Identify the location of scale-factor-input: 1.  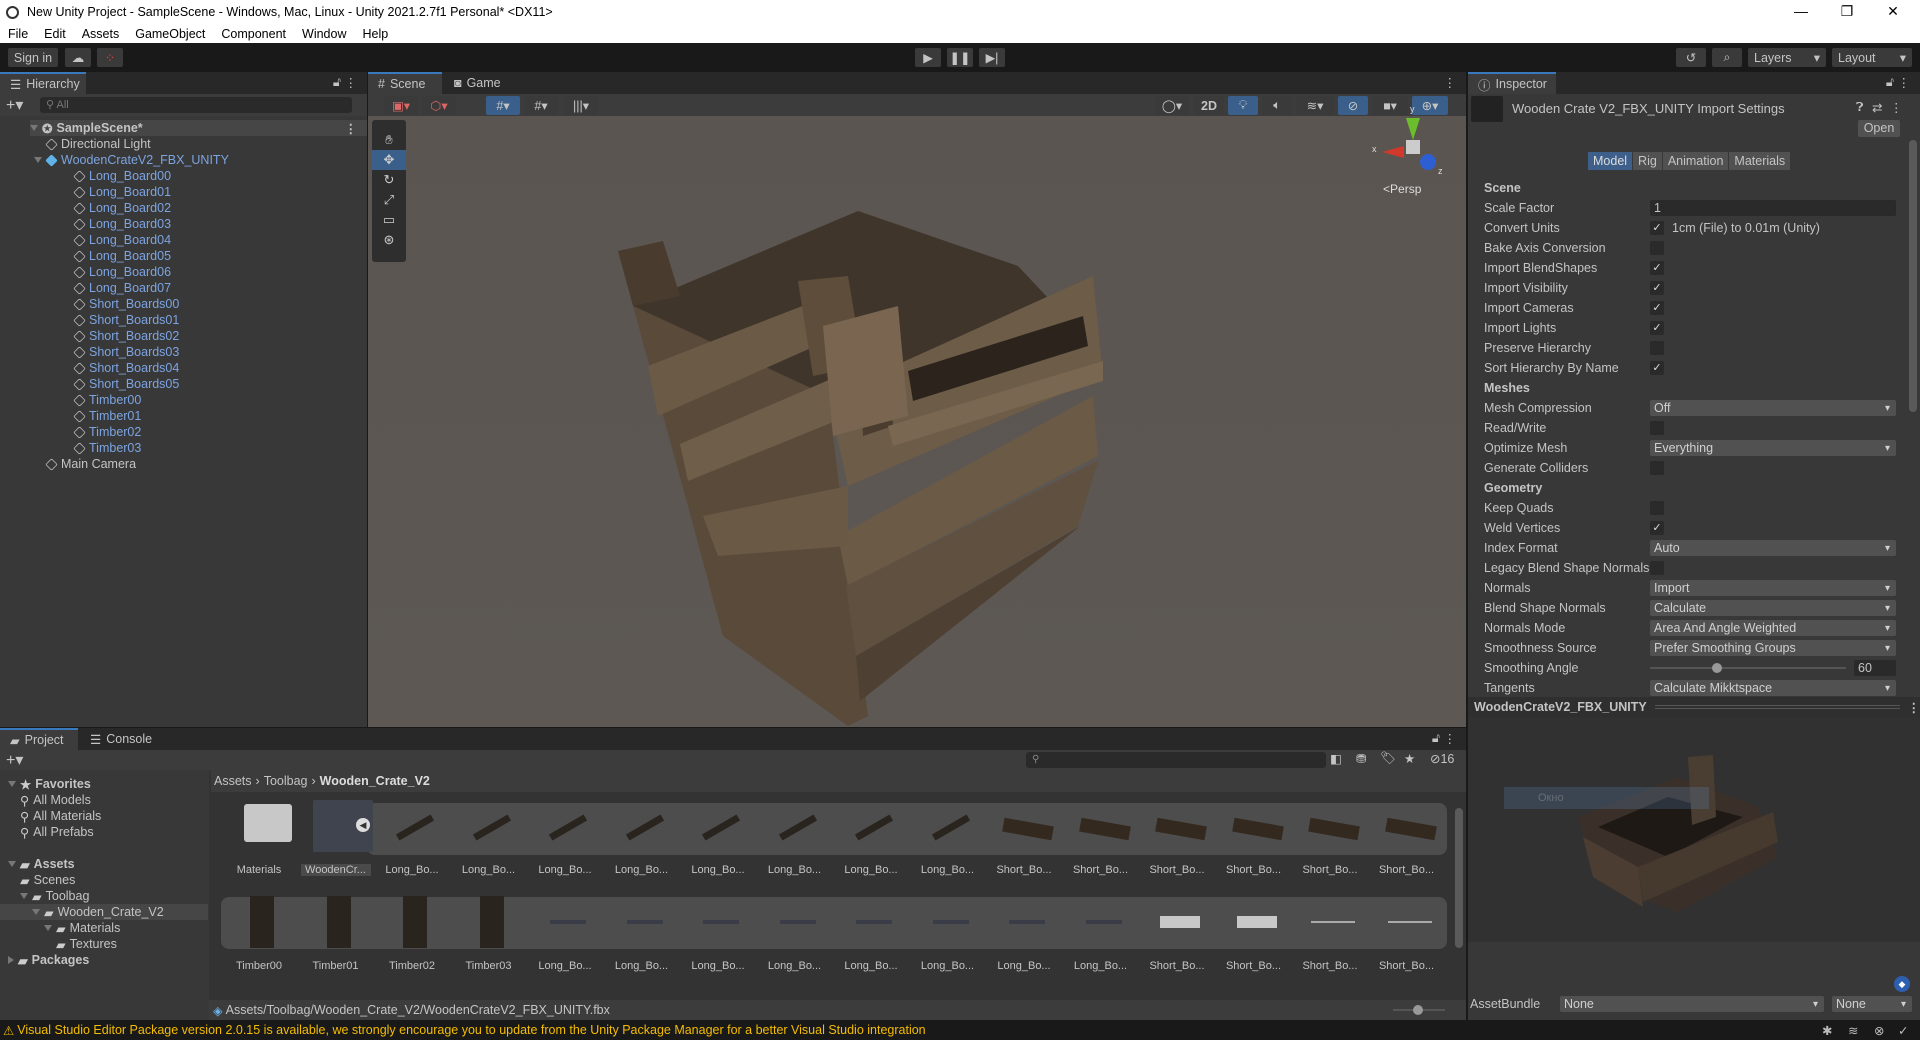
(1773, 208).